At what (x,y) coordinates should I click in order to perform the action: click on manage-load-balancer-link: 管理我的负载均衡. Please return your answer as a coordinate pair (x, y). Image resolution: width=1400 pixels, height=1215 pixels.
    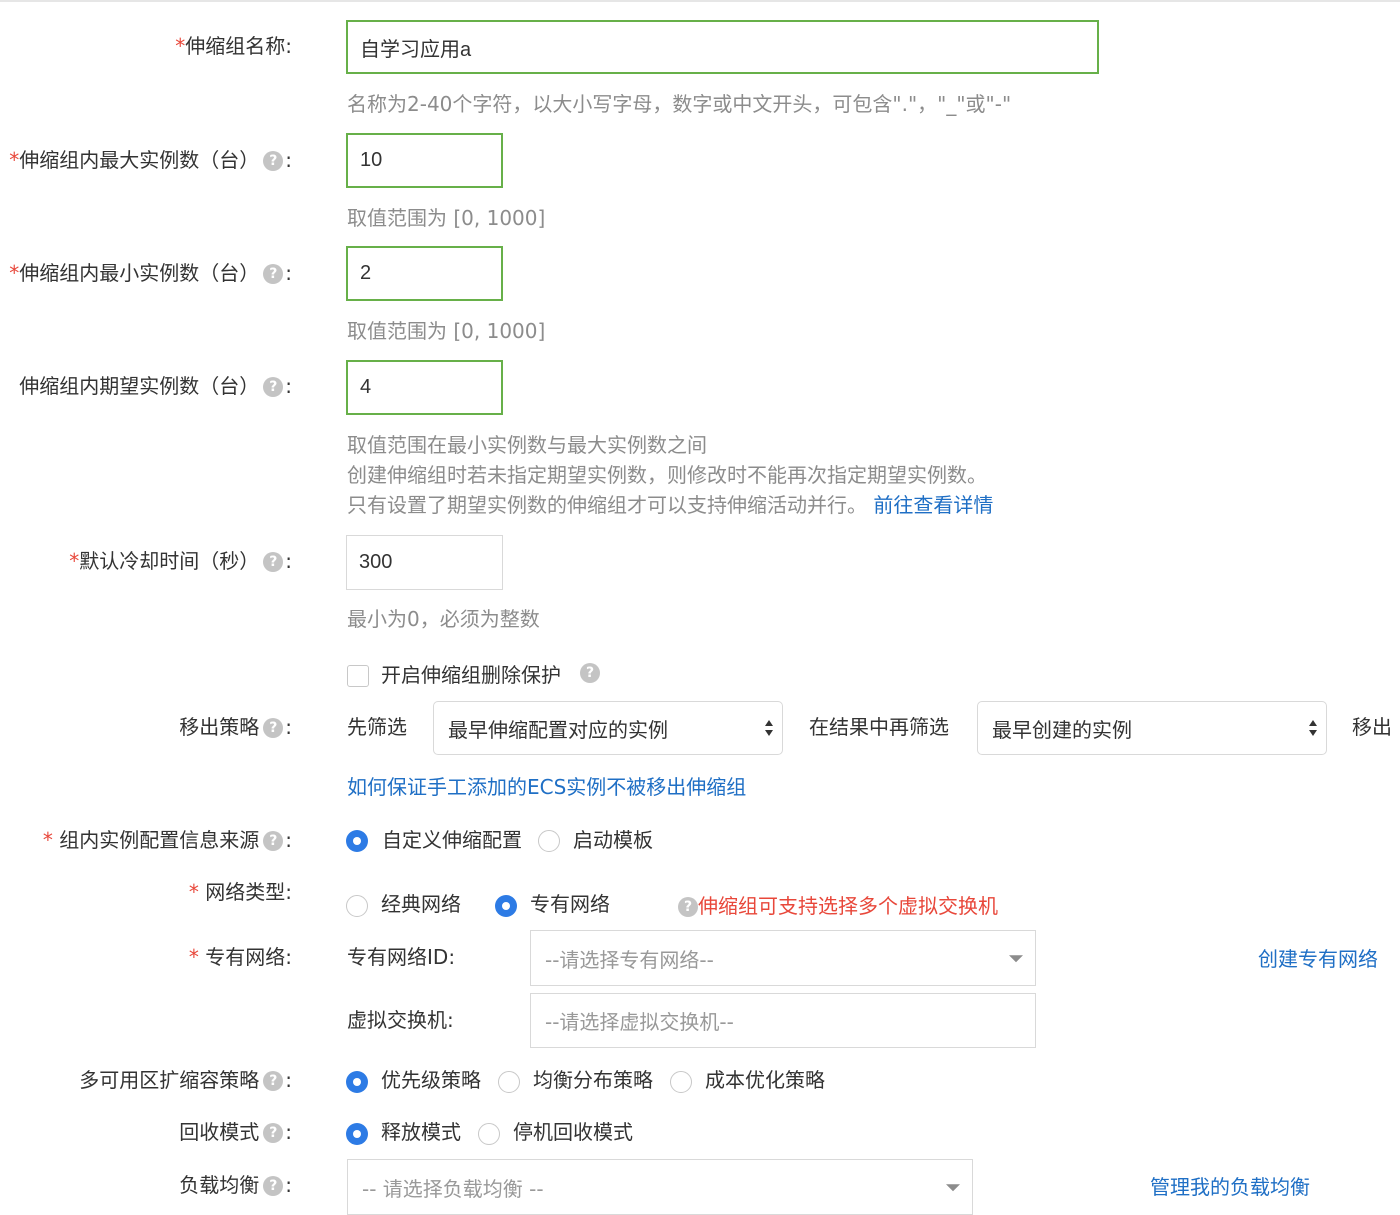
    Looking at the image, I should click on (1230, 1185).